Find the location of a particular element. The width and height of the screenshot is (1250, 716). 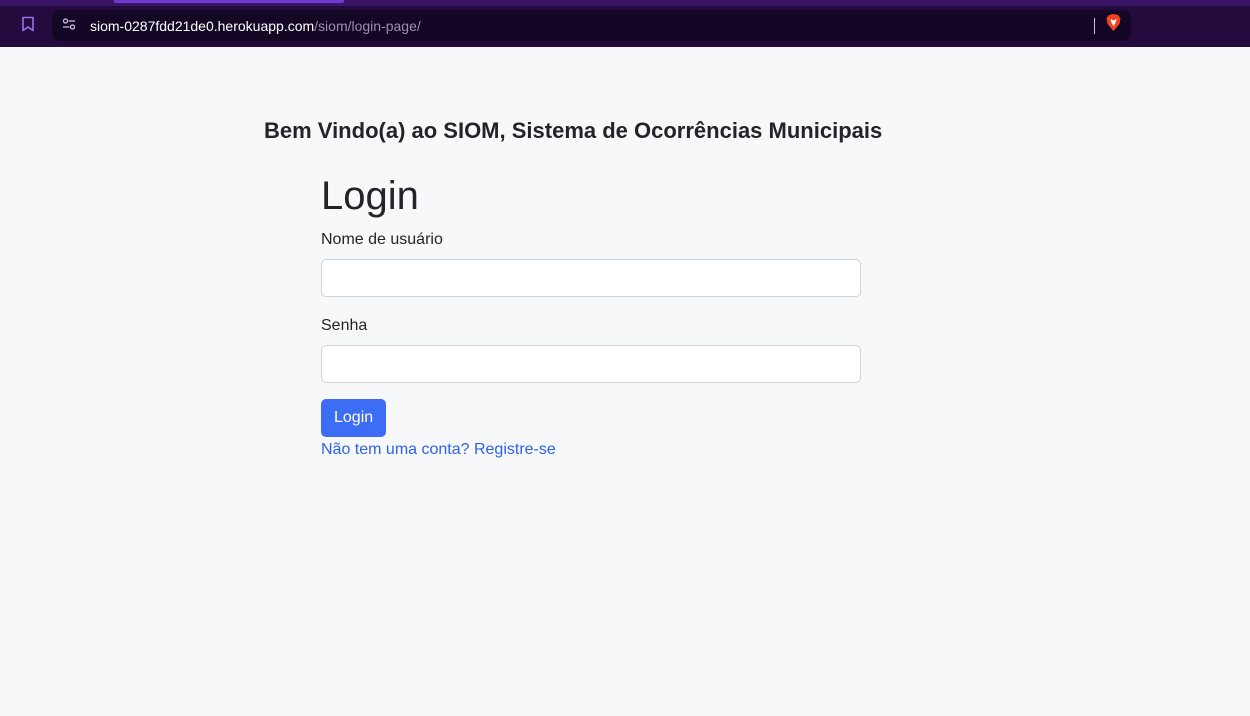

password-label: Senha is located at coordinates (344, 325).